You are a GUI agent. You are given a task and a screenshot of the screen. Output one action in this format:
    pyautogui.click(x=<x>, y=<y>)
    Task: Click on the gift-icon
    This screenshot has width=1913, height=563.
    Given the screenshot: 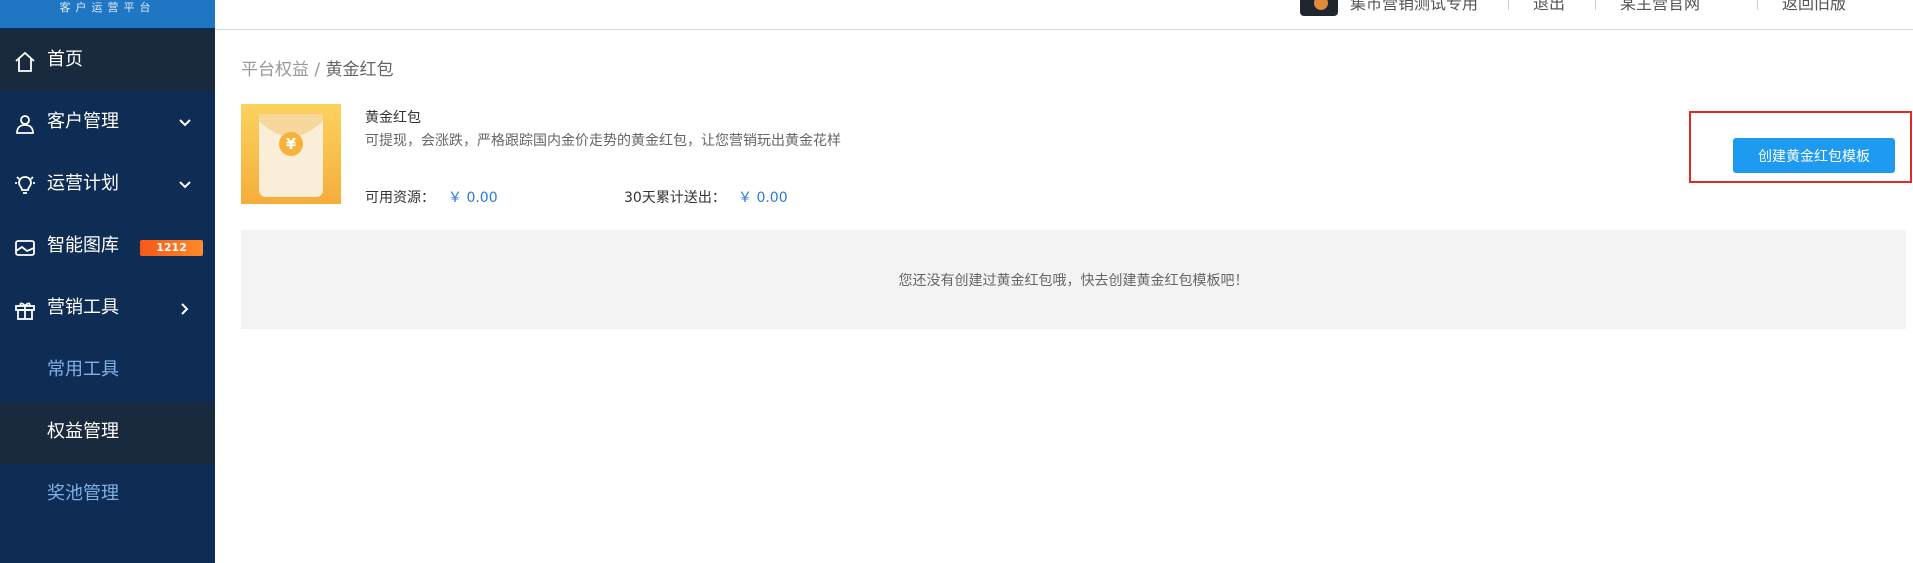 What is the action you would take?
    pyautogui.click(x=25, y=310)
    